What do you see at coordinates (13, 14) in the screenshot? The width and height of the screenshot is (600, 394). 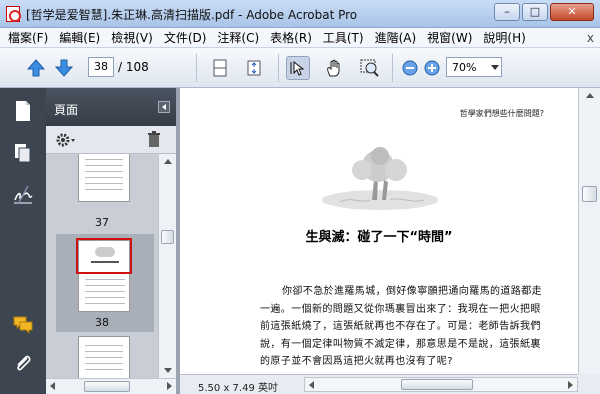 I see `acrobat-icon` at bounding box center [13, 14].